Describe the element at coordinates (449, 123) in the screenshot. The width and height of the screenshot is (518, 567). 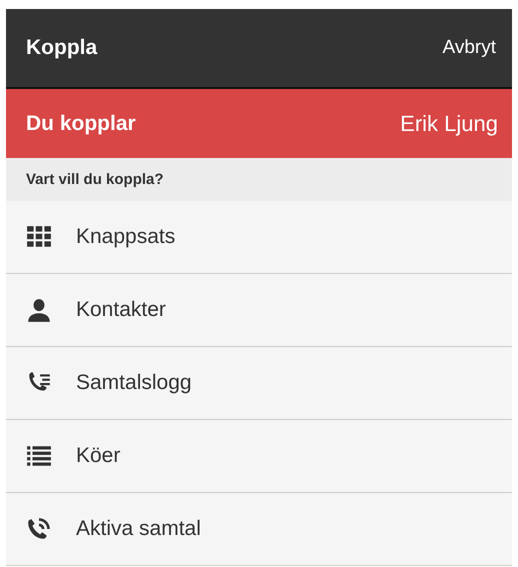
I see `caller-name: Erik Ljung` at that location.